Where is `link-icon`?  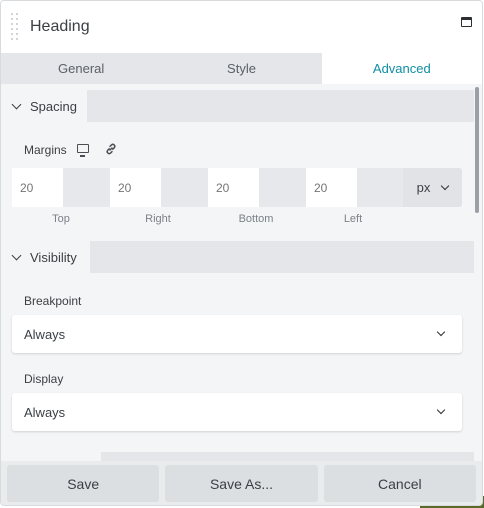
link-icon is located at coordinates (111, 149).